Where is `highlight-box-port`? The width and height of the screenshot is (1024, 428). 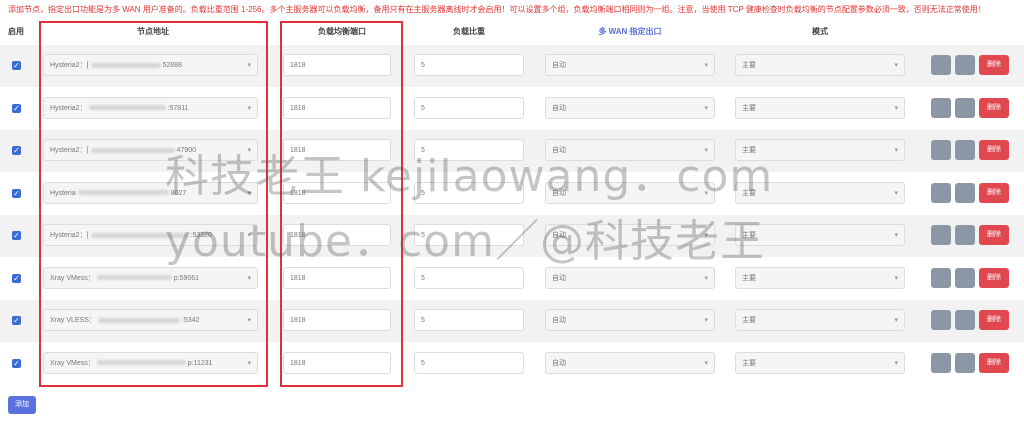 highlight-box-port is located at coordinates (341, 204).